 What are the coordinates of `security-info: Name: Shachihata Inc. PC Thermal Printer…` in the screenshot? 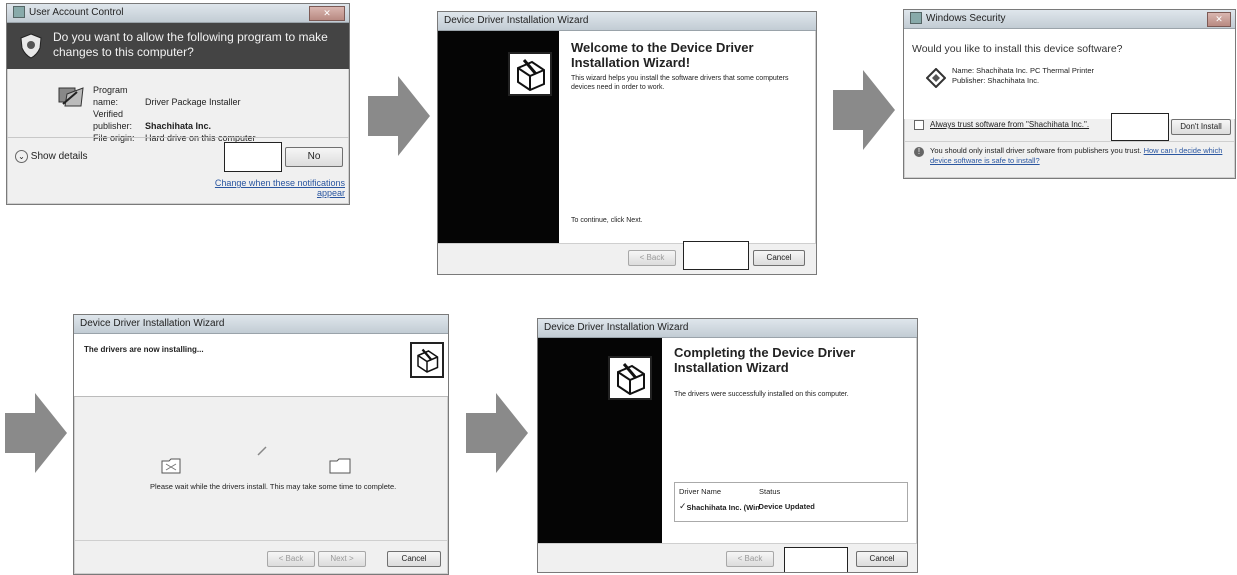 It's located at (1023, 76).